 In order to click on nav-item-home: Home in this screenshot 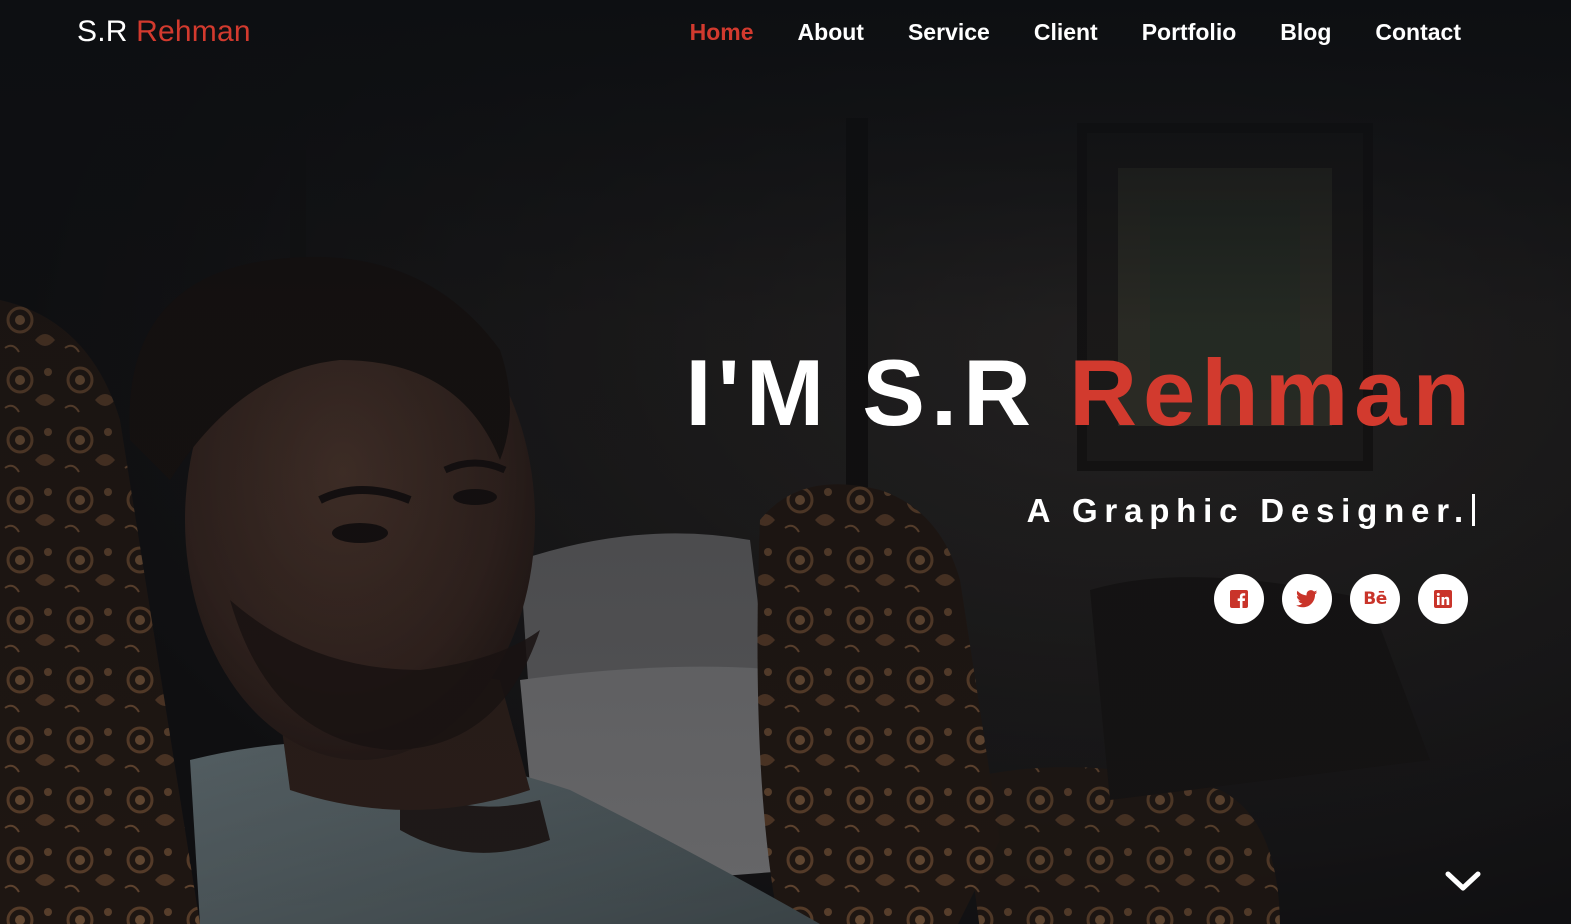, I will do `click(722, 32)`.